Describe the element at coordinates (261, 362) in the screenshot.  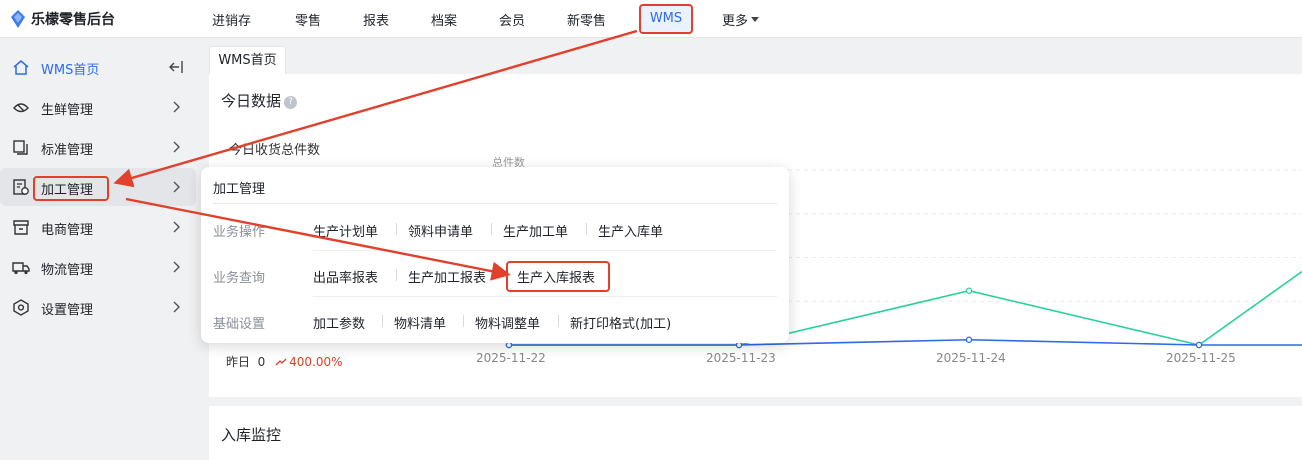
I see `yesterday-value: 0` at that location.